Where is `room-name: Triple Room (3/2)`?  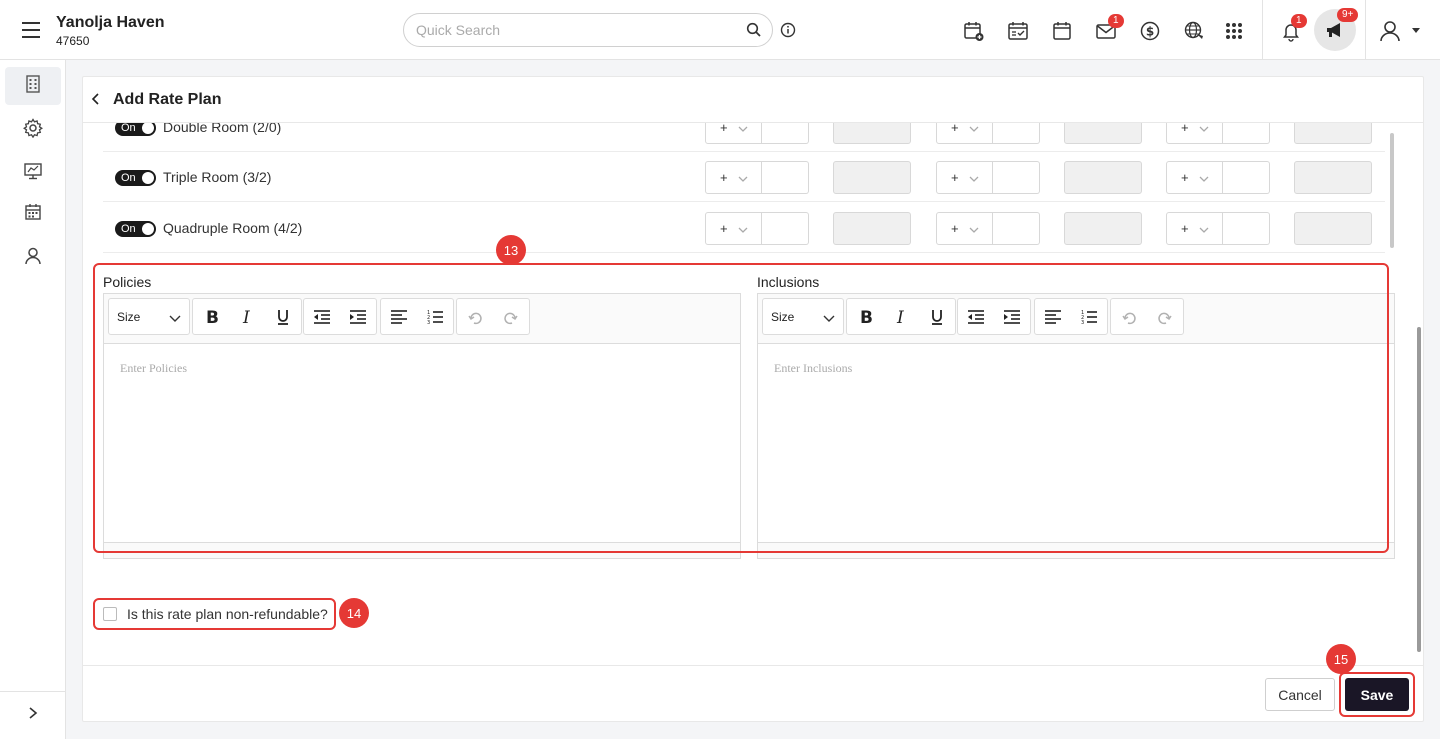 room-name: Triple Room (3/2) is located at coordinates (217, 177).